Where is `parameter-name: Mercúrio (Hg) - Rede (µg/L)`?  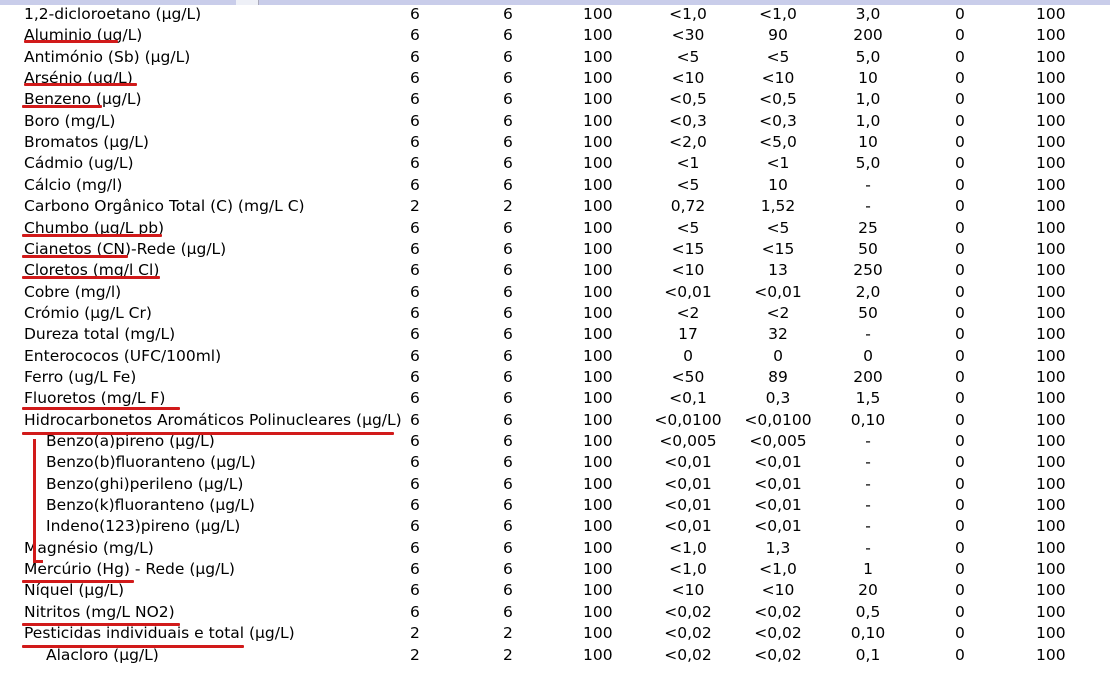 parameter-name: Mercúrio (Hg) - Rede (µg/L) is located at coordinates (129, 569).